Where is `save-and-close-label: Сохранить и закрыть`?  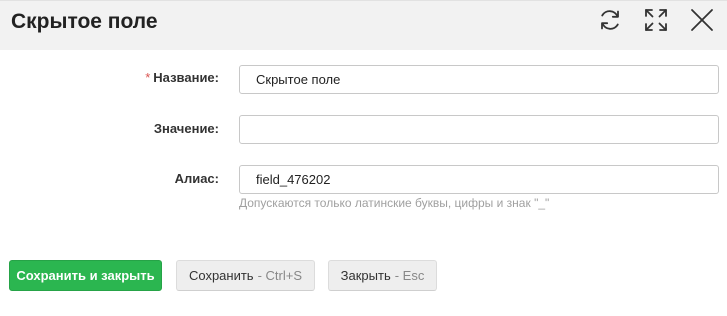 save-and-close-label: Сохранить и закрыть is located at coordinates (85, 275).